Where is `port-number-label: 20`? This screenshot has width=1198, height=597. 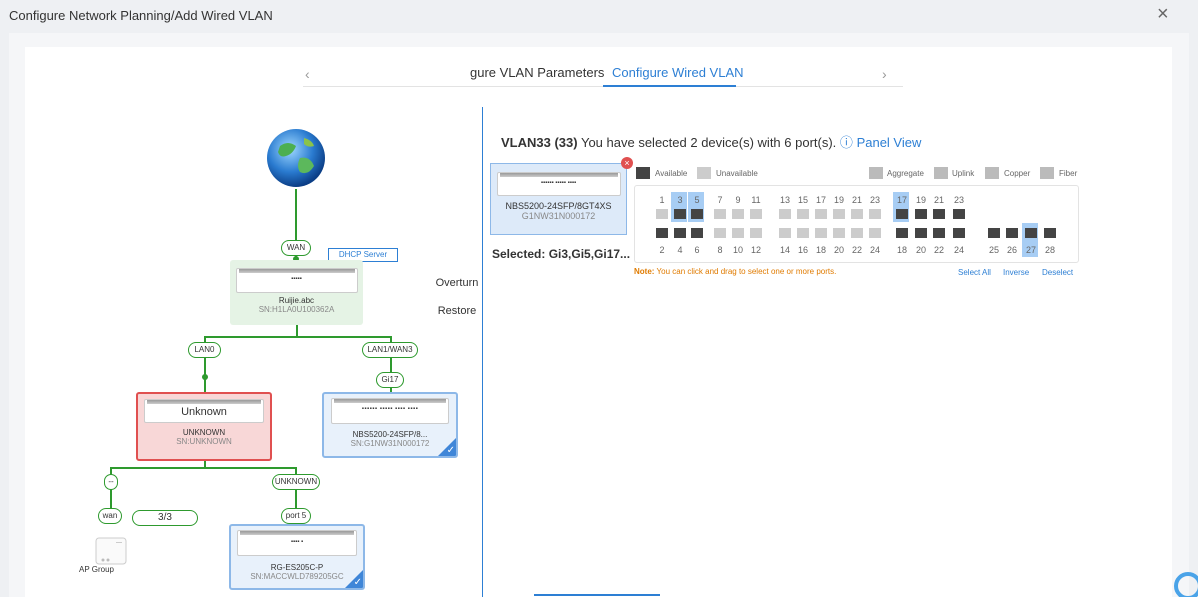
port-number-label: 20 is located at coordinates (838, 250).